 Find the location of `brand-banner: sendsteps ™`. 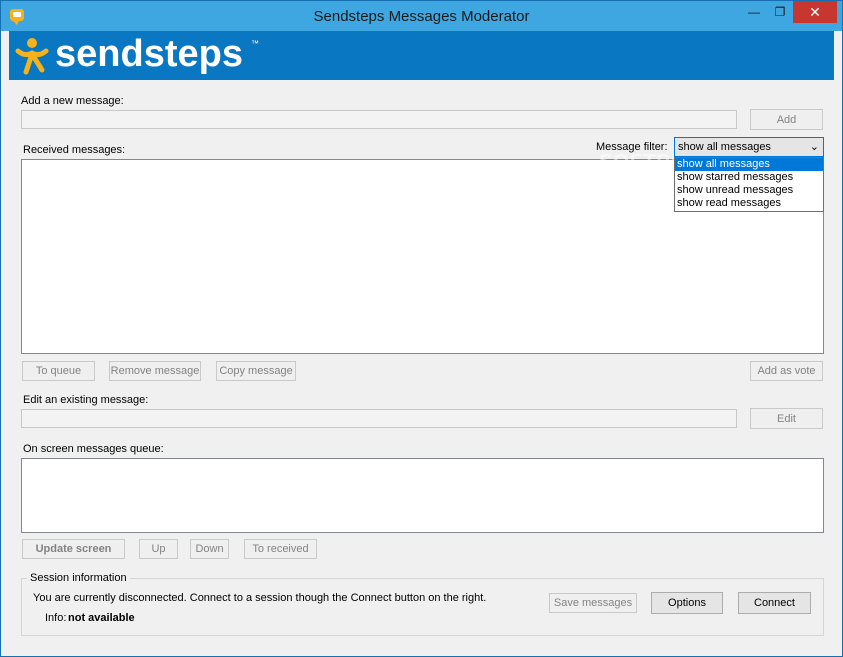

brand-banner: sendsteps ™ is located at coordinates (421, 55).